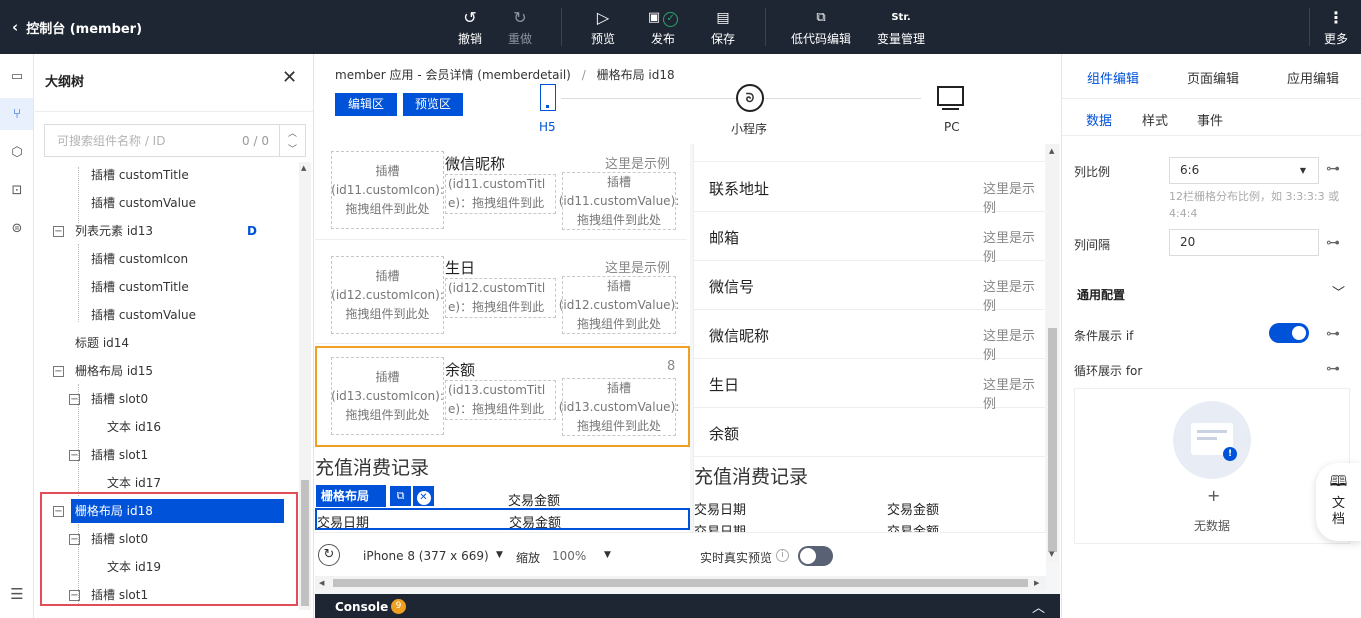 This screenshot has height=618, width=1361. I want to click on tree-node: 标题 id14, so click(102, 343).